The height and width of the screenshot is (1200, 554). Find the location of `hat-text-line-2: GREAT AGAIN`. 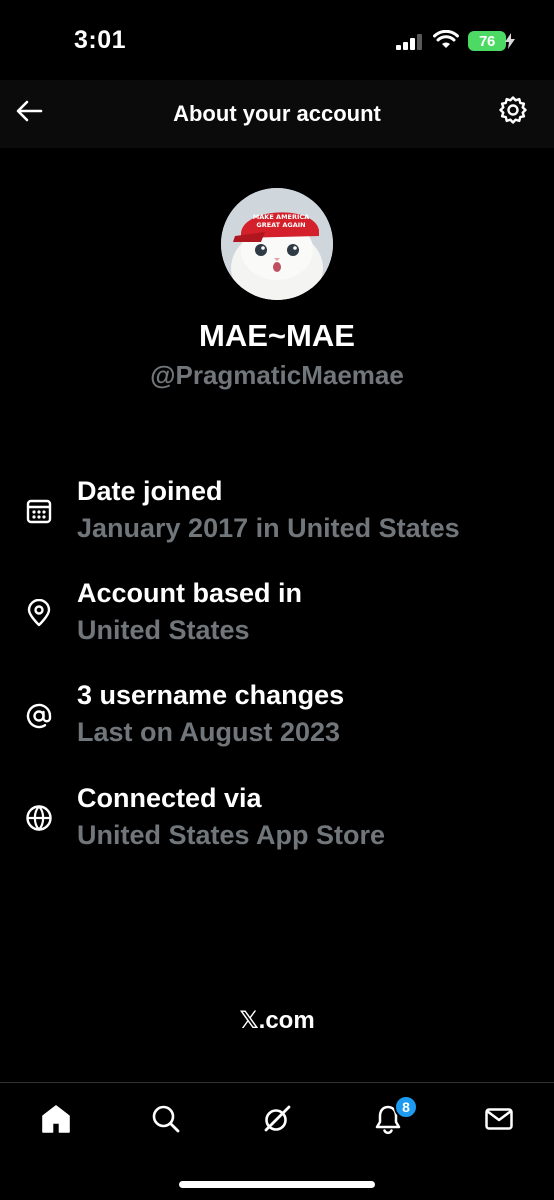

hat-text-line-2: GREAT AGAIN is located at coordinates (280, 225).